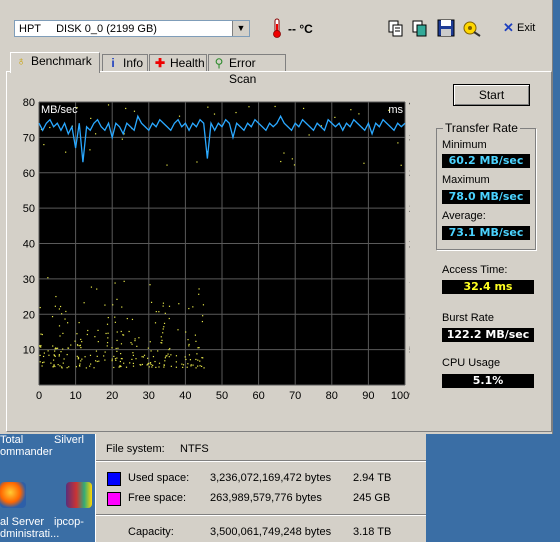 Image resolution: width=560 pixels, height=542 pixels. What do you see at coordinates (29, 315) in the screenshot?
I see `y-left-tick-label: 20` at bounding box center [29, 315].